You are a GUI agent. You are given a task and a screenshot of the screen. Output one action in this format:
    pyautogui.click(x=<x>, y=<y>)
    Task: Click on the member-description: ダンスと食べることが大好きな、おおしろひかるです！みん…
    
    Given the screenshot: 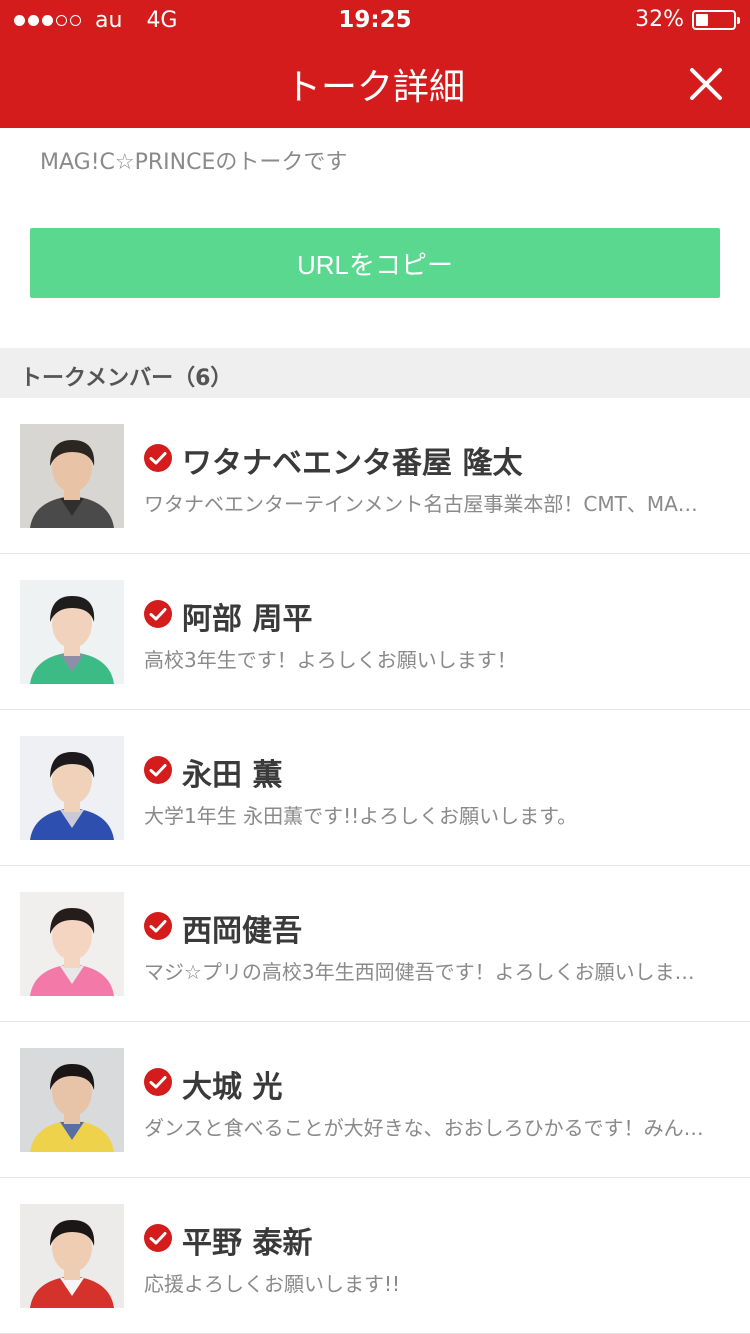 What is the action you would take?
    pyautogui.click(x=424, y=1128)
    